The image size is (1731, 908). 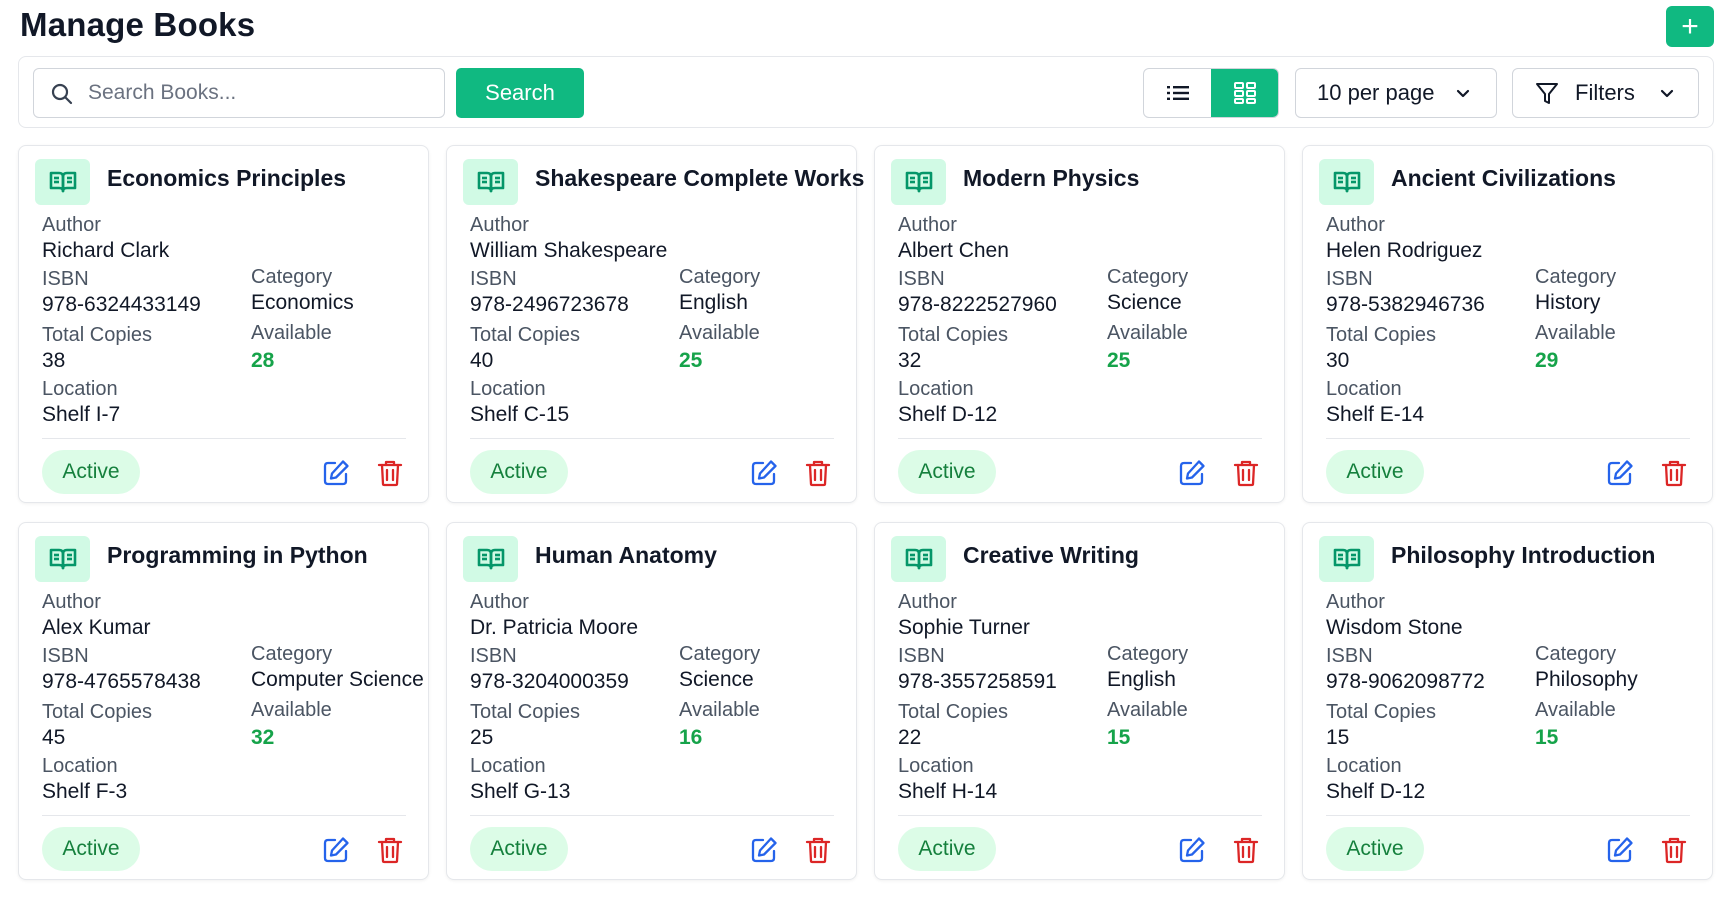 What do you see at coordinates (106, 250) in the screenshot?
I see `author-value: Richard Clark` at bounding box center [106, 250].